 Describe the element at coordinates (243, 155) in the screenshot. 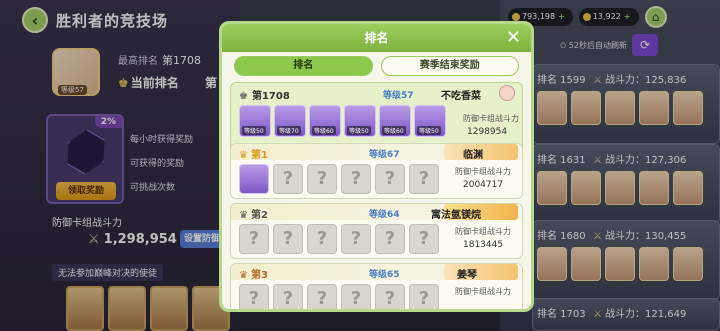

I see `gold-crown-icon: ♛` at that location.